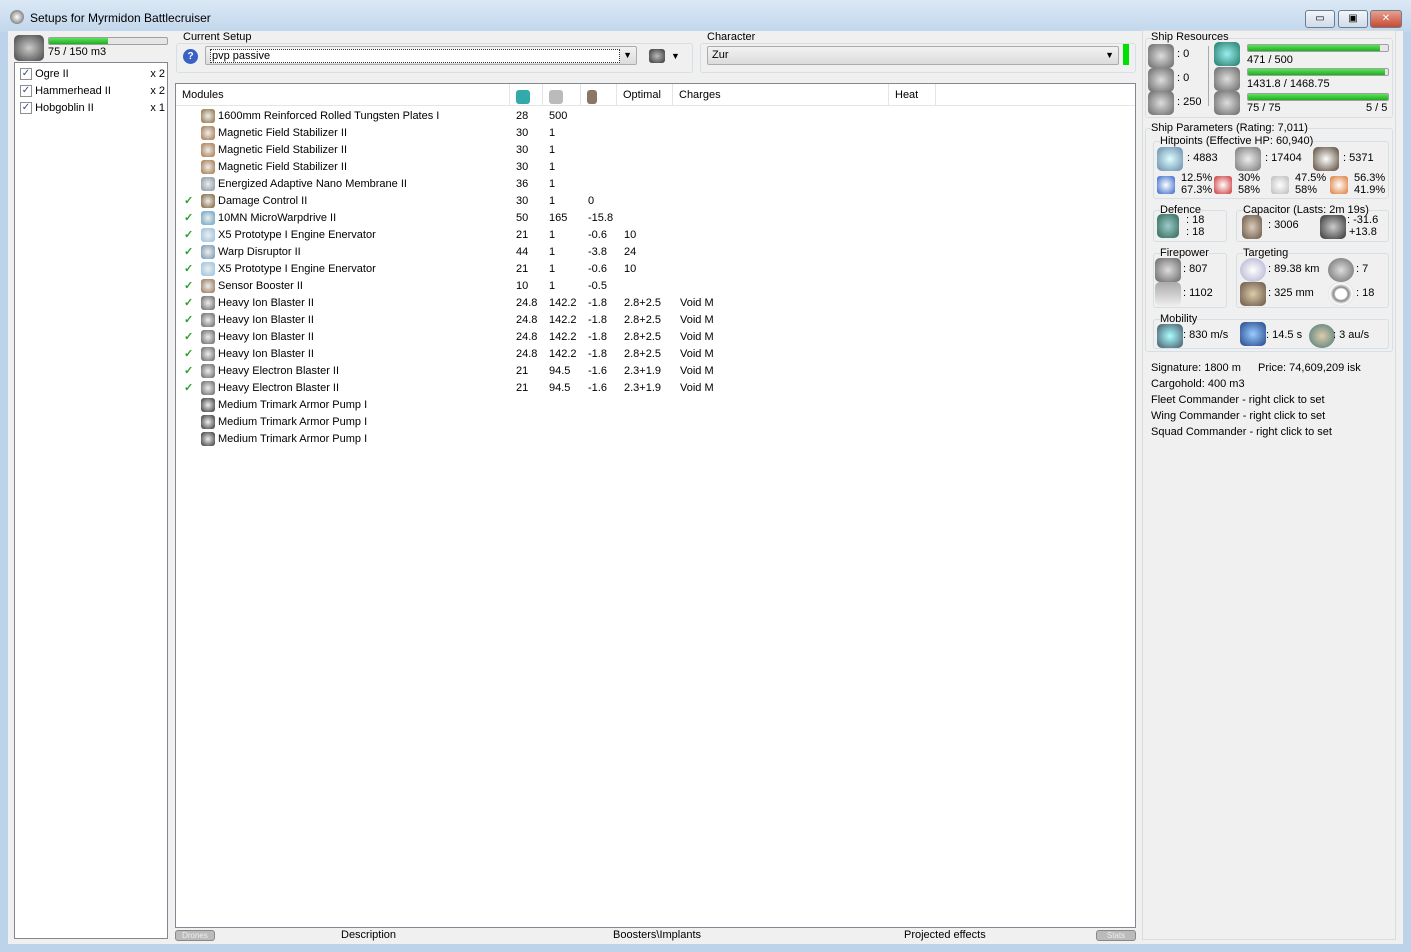 This screenshot has width=1411, height=952. I want to click on tab-projected-effects: Projected effects, so click(945, 935).